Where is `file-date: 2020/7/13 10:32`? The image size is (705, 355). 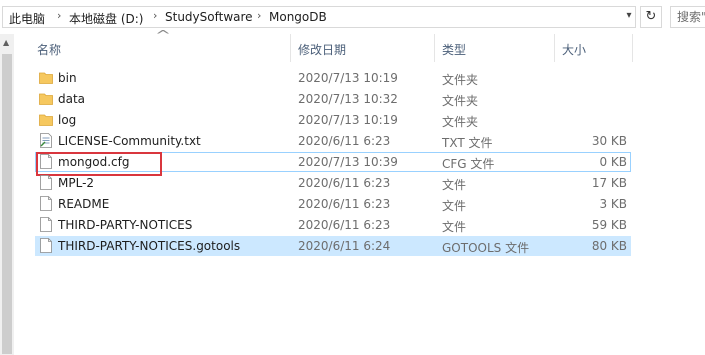
file-date: 2020/7/13 10:32 is located at coordinates (348, 99).